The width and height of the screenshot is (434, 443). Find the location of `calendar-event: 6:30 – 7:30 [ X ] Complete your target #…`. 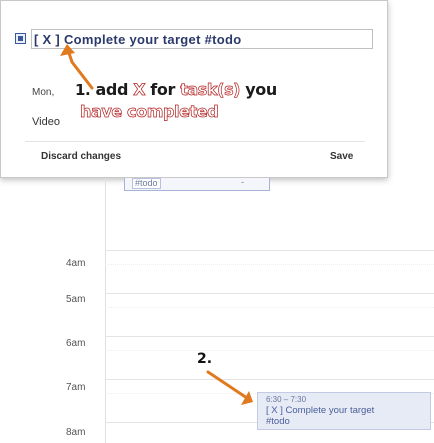

calendar-event: 6:30 – 7:30 [ X ] Complete your target #… is located at coordinates (344, 411).